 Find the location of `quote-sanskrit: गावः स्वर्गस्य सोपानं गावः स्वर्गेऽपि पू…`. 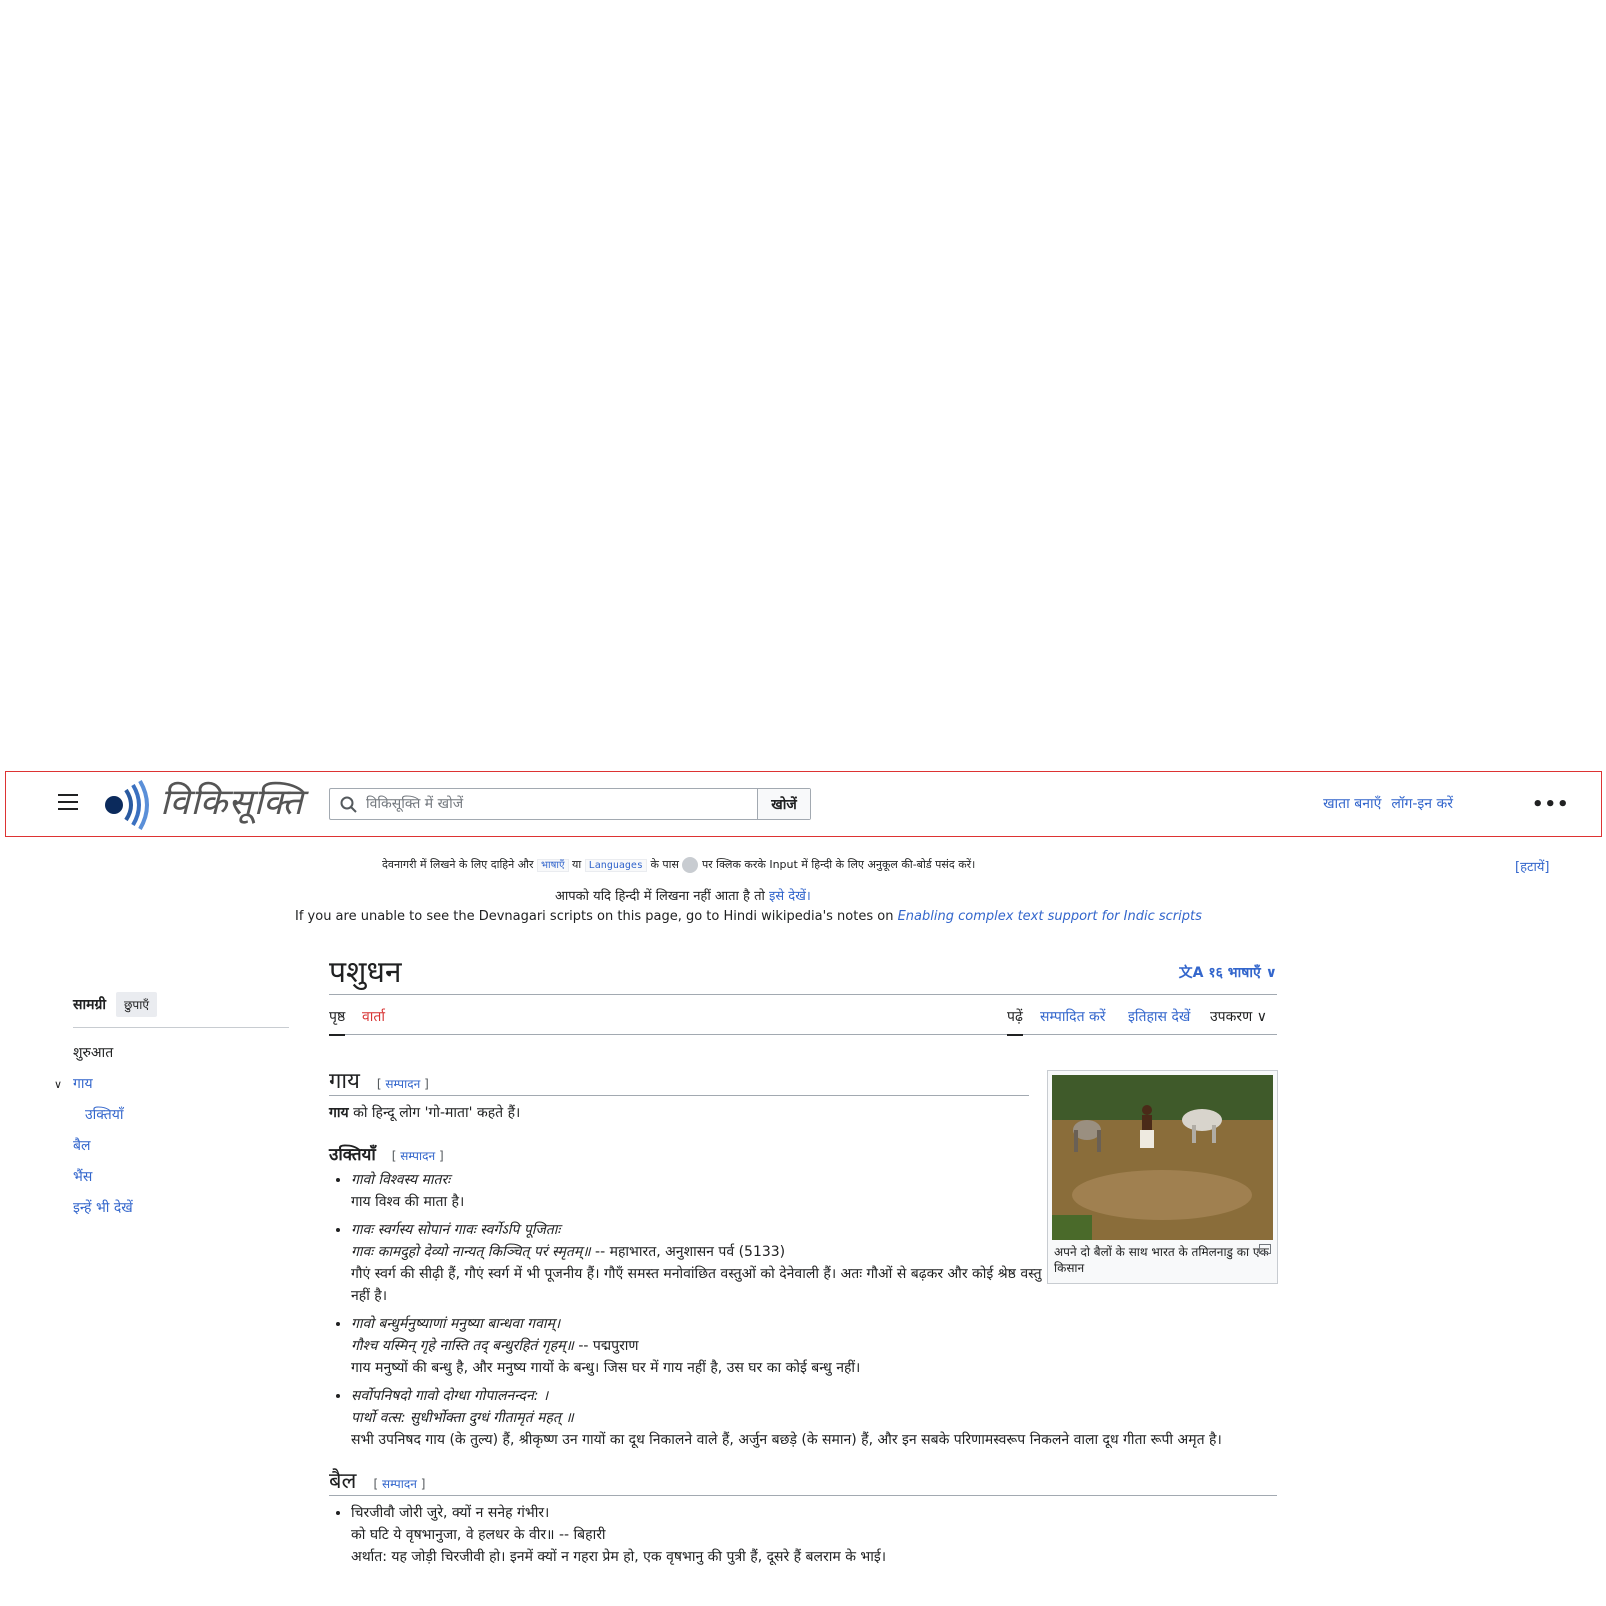

quote-sanskrit: गावः स्वर्गस्य सोपानं गावः स्वर्गेऽपि पू… is located at coordinates (456, 1230).